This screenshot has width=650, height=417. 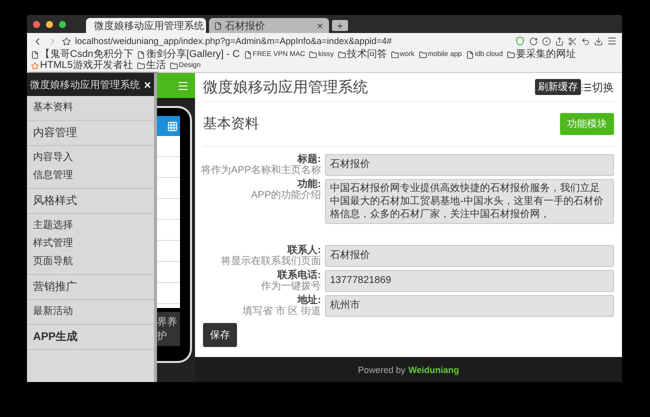 What do you see at coordinates (558, 87) in the screenshot?
I see `refresh-cache-button: 刷新缓存` at bounding box center [558, 87].